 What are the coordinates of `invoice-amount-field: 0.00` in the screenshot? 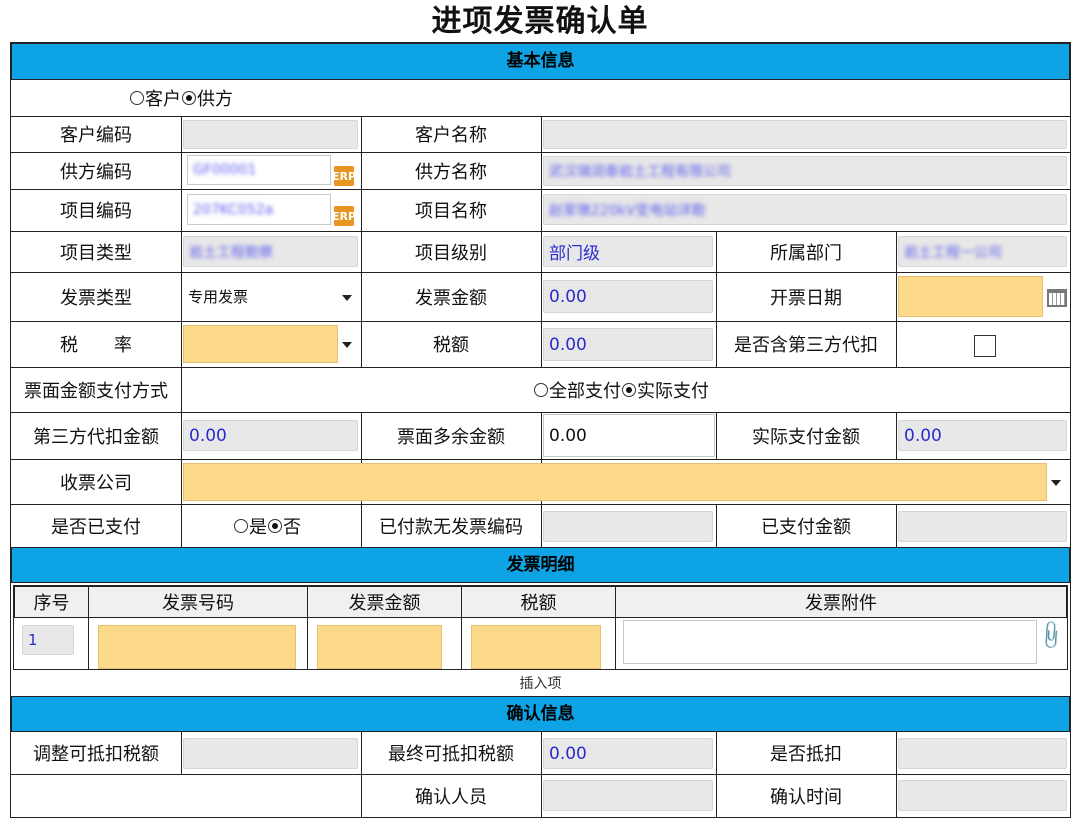 It's located at (628, 296).